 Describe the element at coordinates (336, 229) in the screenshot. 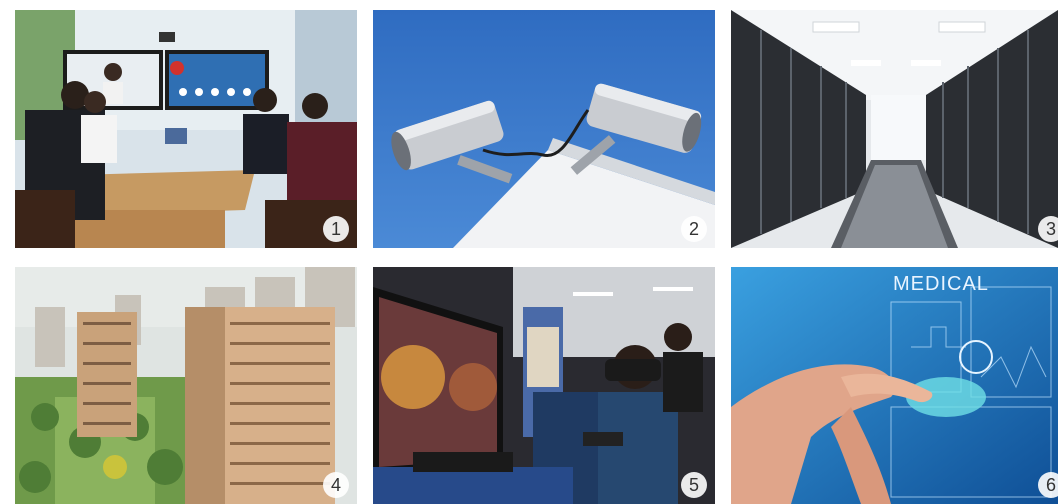

I see `tile-number-badge: 1` at that location.